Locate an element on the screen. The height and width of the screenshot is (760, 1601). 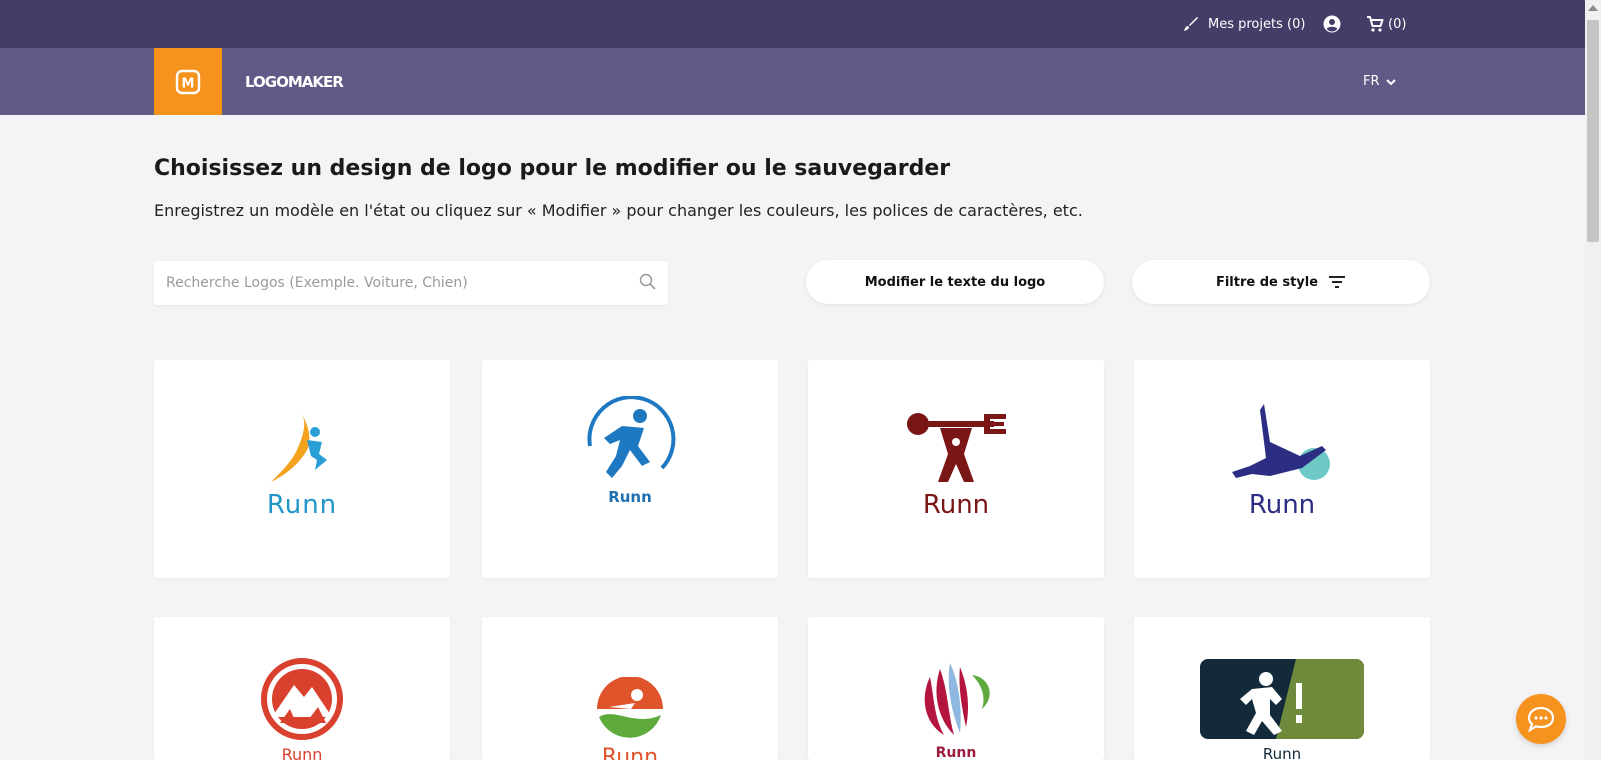
edit-logo-text-label: Modifier le texte du logo is located at coordinates (955, 282).